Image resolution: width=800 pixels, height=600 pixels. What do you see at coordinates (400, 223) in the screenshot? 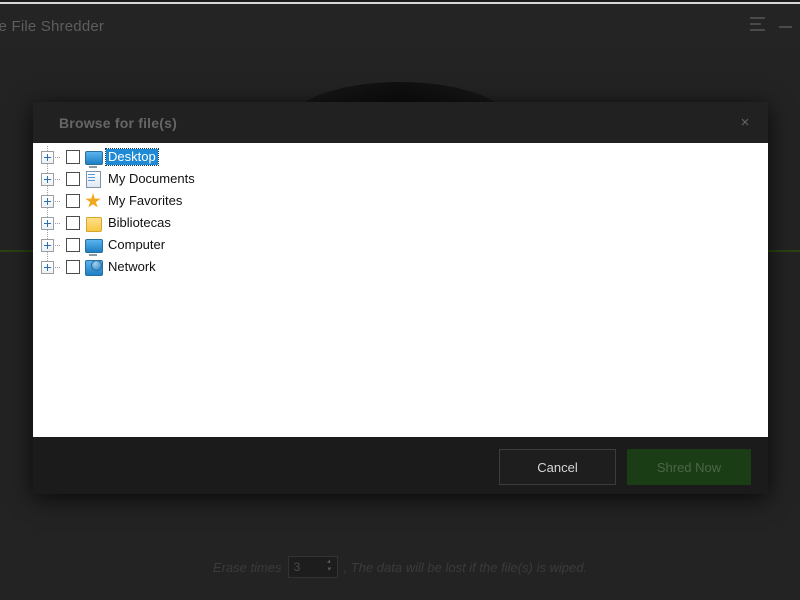
I see `tree-item: Bibliotecas` at bounding box center [400, 223].